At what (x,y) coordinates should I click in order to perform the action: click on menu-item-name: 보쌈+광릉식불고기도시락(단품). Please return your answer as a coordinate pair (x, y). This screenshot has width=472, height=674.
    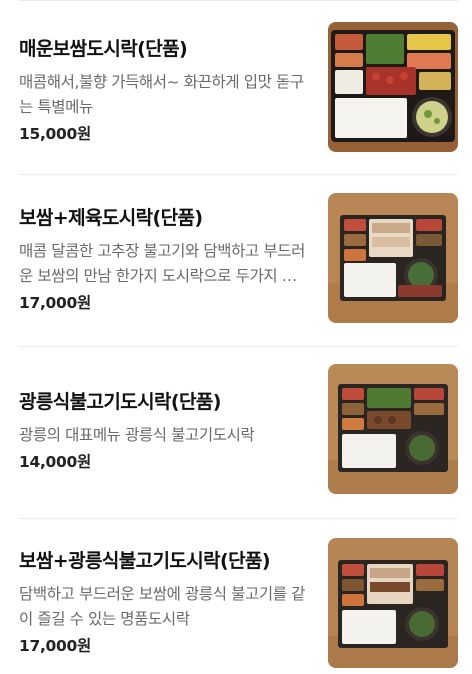
    Looking at the image, I should click on (145, 561).